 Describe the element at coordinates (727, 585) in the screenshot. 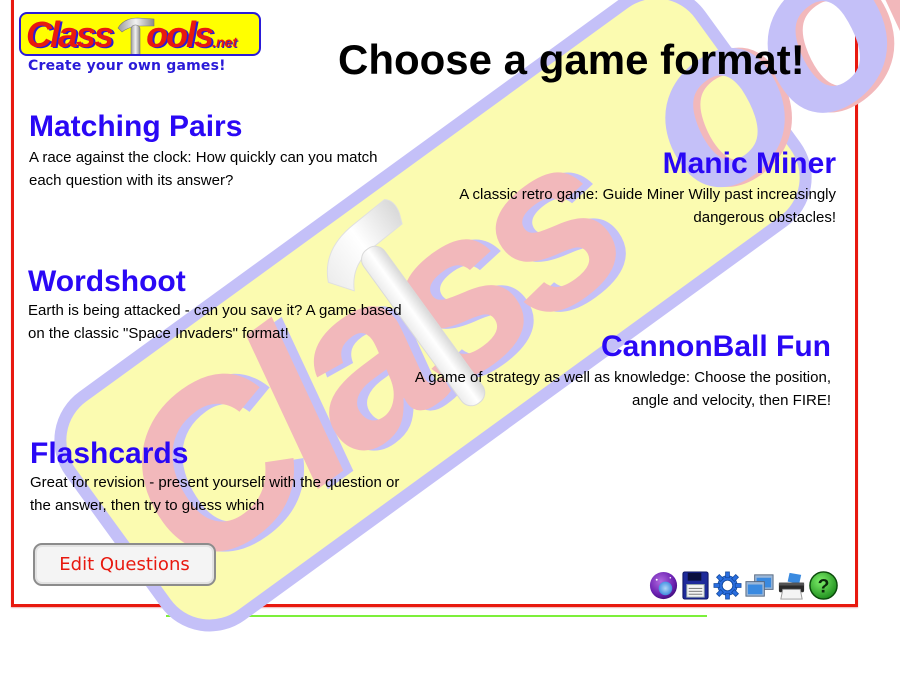

I see `gear-icon` at that location.